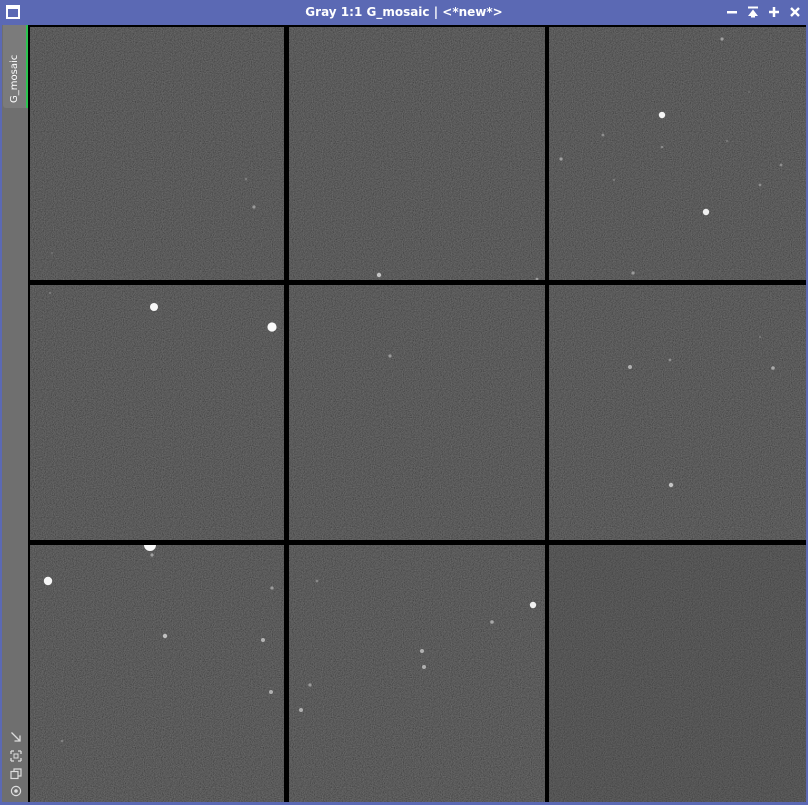 Image resolution: width=808 pixels, height=805 pixels. Describe the element at coordinates (753, 12) in the screenshot. I see `shade-icon` at that location.